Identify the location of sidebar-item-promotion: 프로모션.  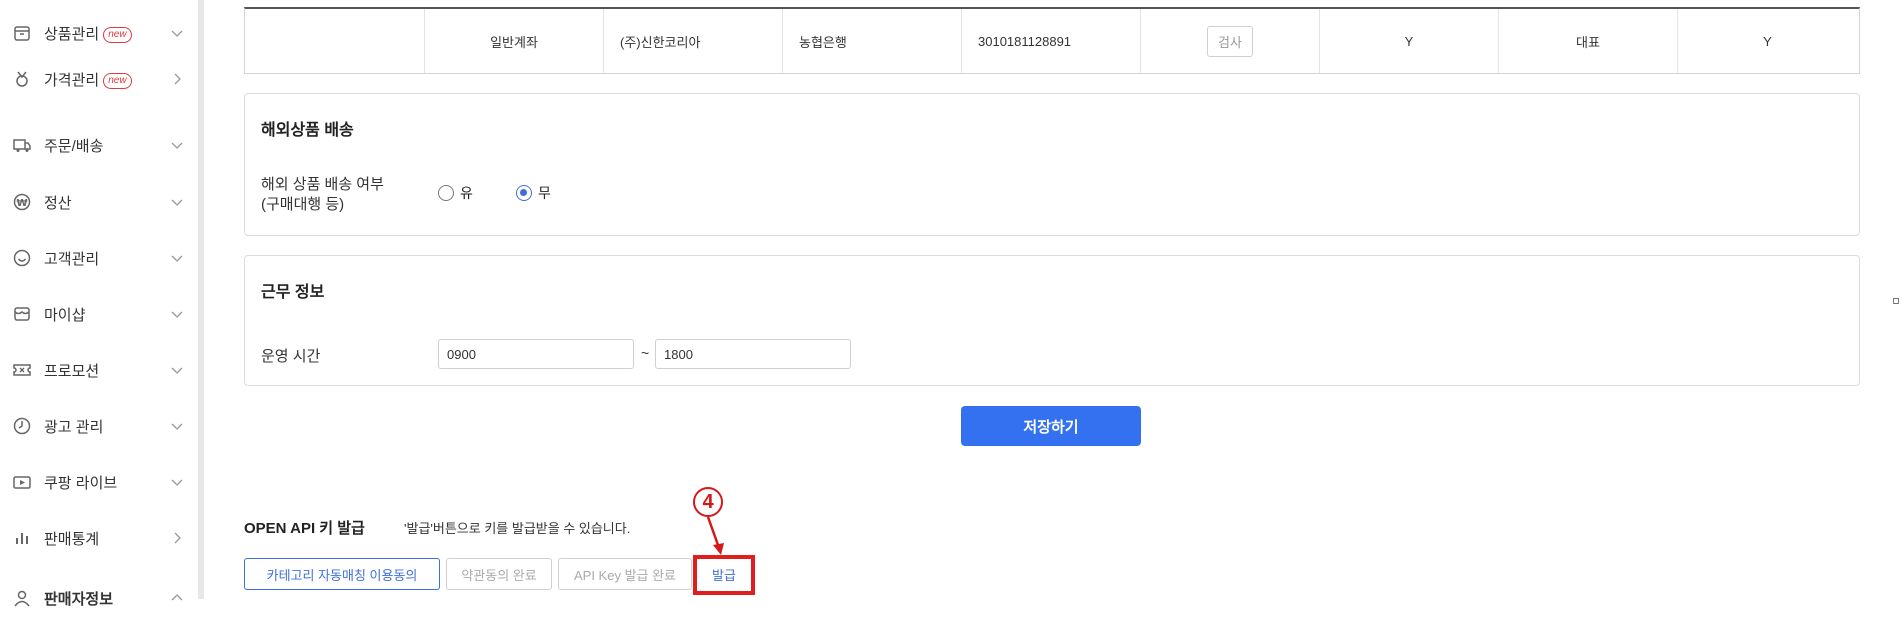
(99, 370).